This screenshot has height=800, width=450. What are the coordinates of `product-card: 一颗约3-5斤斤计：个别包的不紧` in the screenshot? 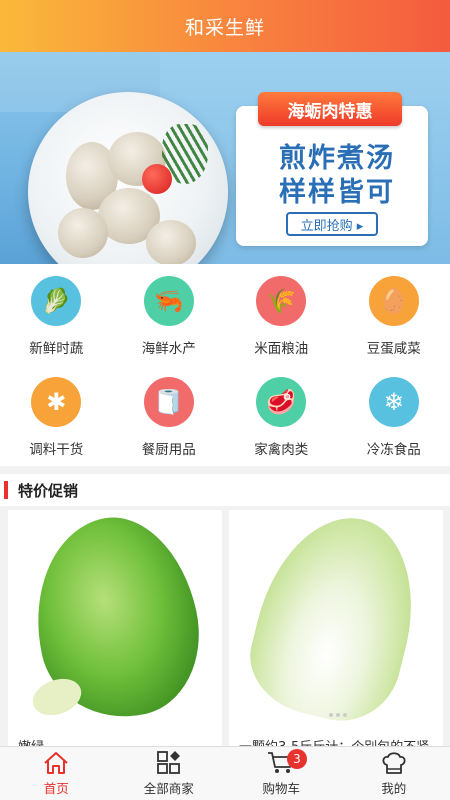 It's located at (336, 628).